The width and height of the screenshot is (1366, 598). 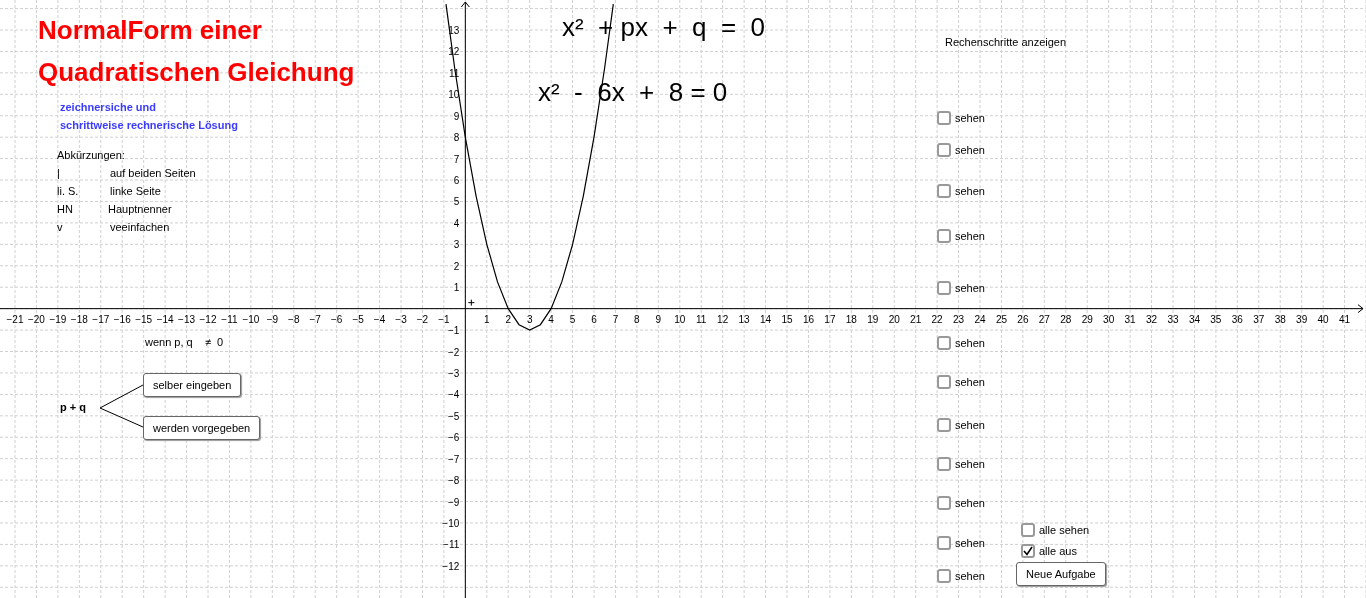 What do you see at coordinates (456, 223) in the screenshot?
I see `tick-label: 4` at bounding box center [456, 223].